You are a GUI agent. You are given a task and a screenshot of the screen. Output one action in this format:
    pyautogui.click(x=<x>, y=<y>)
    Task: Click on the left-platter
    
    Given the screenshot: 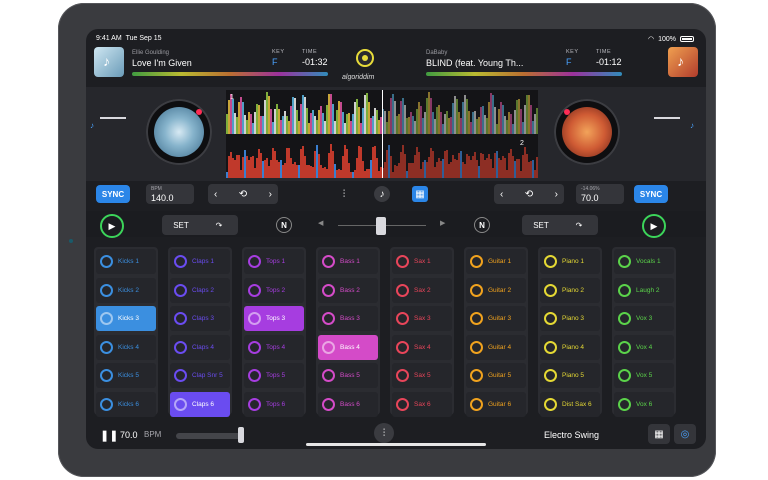 What is the action you would take?
    pyautogui.click(x=179, y=132)
    